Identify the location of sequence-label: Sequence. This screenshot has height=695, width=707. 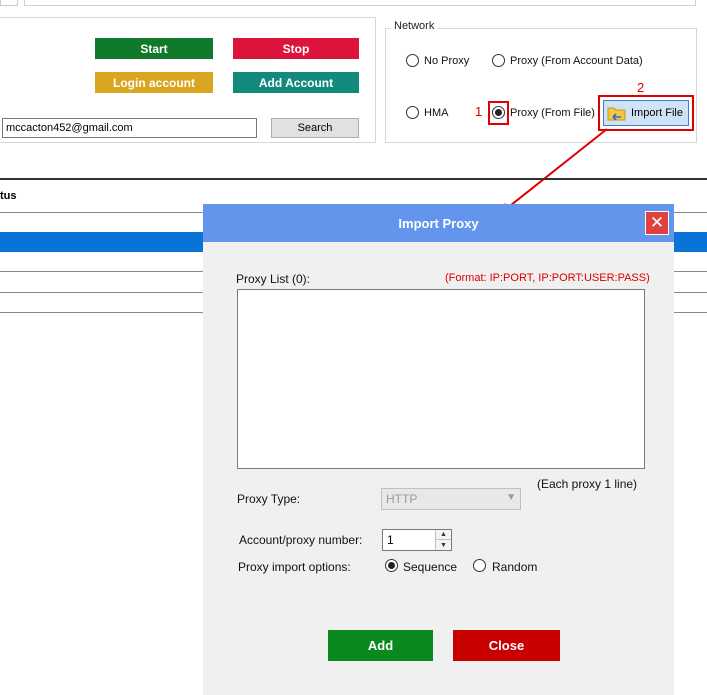
(430, 567).